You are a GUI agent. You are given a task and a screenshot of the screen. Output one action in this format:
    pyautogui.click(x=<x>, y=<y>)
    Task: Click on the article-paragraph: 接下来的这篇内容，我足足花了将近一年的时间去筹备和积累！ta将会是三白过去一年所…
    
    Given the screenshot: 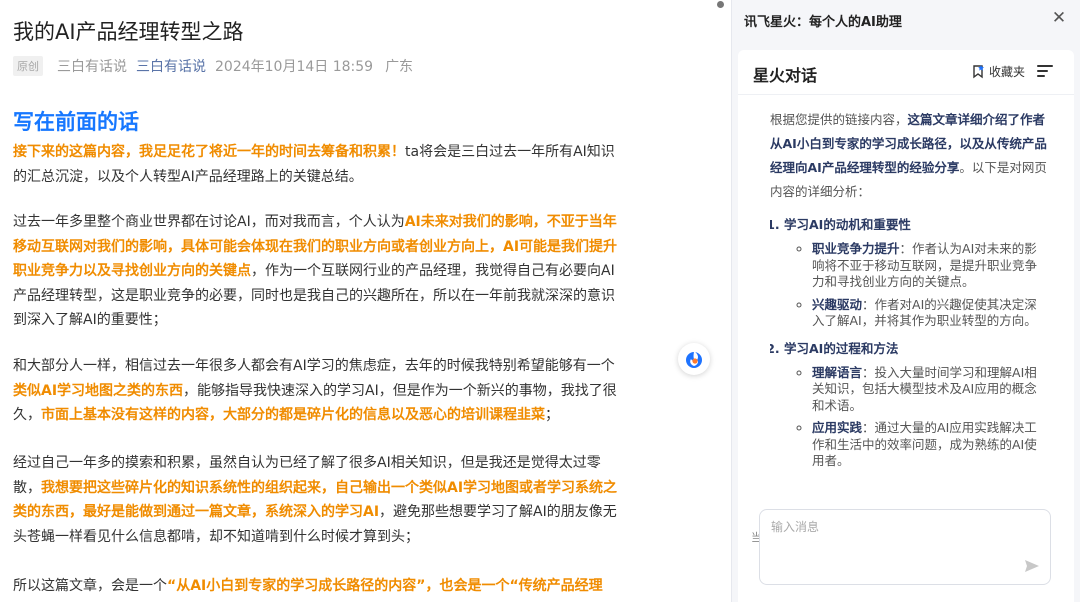 What is the action you would take?
    pyautogui.click(x=320, y=164)
    